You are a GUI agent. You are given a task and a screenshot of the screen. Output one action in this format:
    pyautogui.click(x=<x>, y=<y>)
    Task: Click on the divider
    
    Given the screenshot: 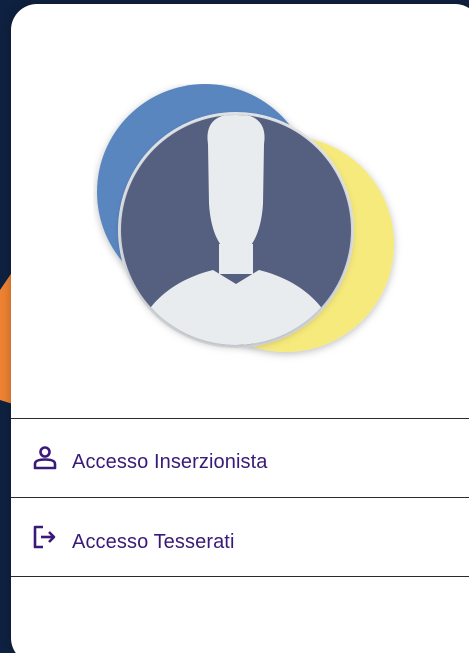 What is the action you would take?
    pyautogui.click(x=240, y=576)
    